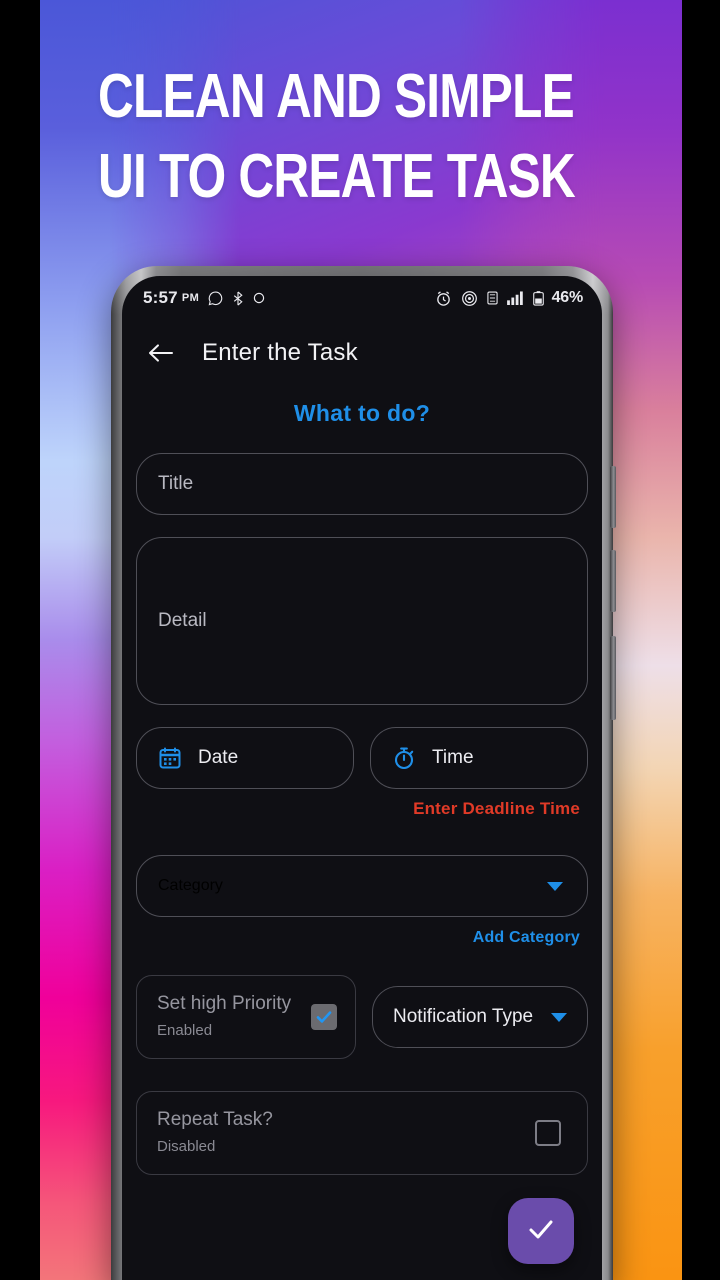  Describe the element at coordinates (190, 885) in the screenshot. I see `category-placeholder: Category` at that location.